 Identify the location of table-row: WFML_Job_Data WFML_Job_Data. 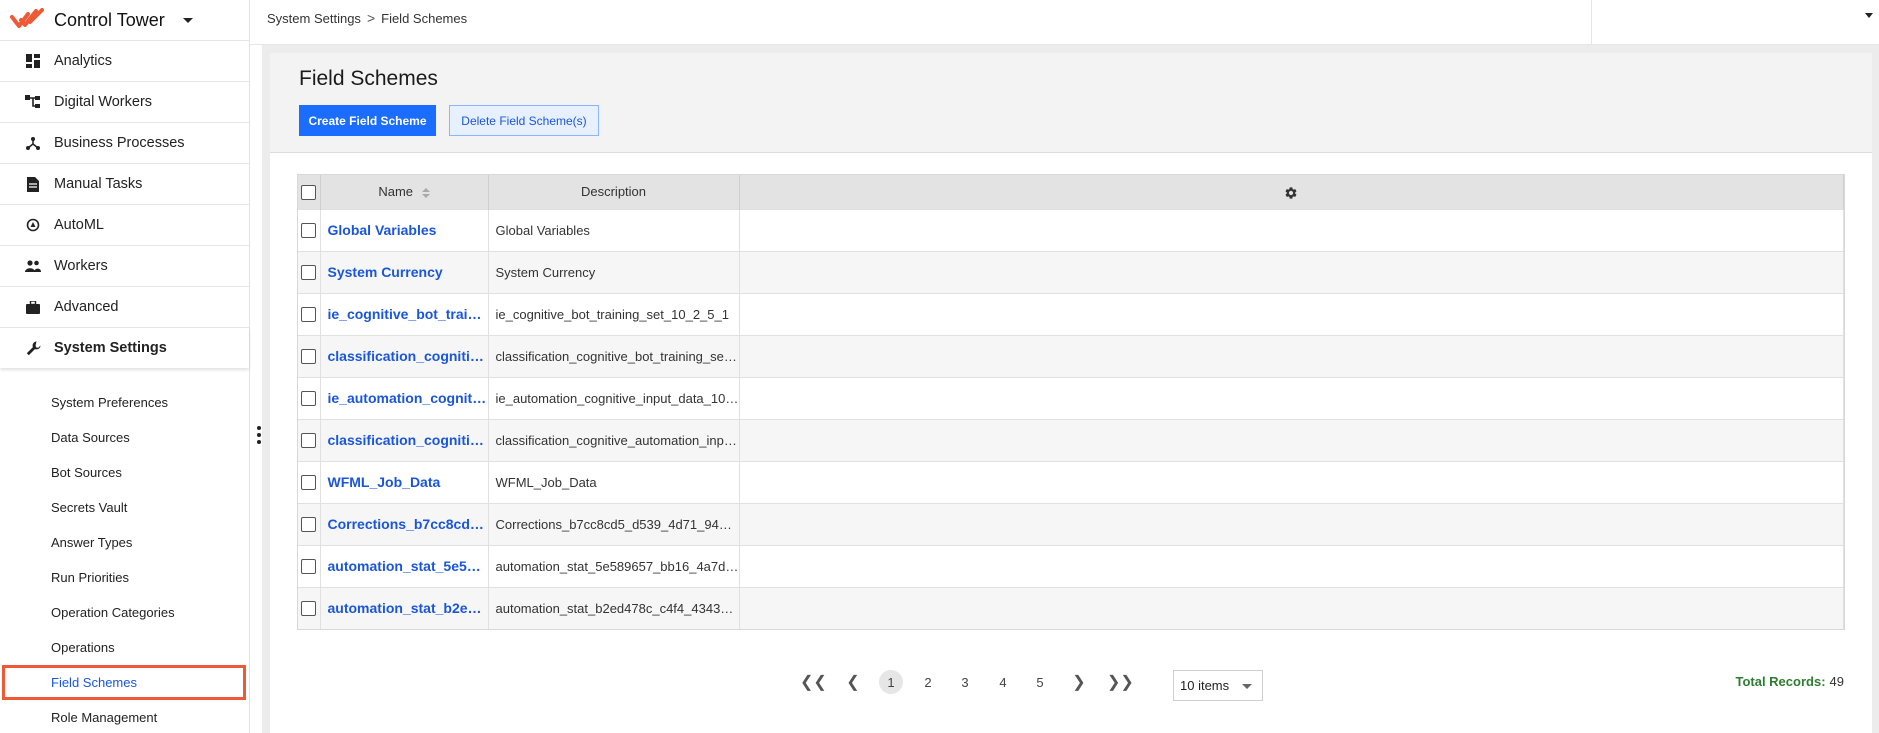
(1071, 481).